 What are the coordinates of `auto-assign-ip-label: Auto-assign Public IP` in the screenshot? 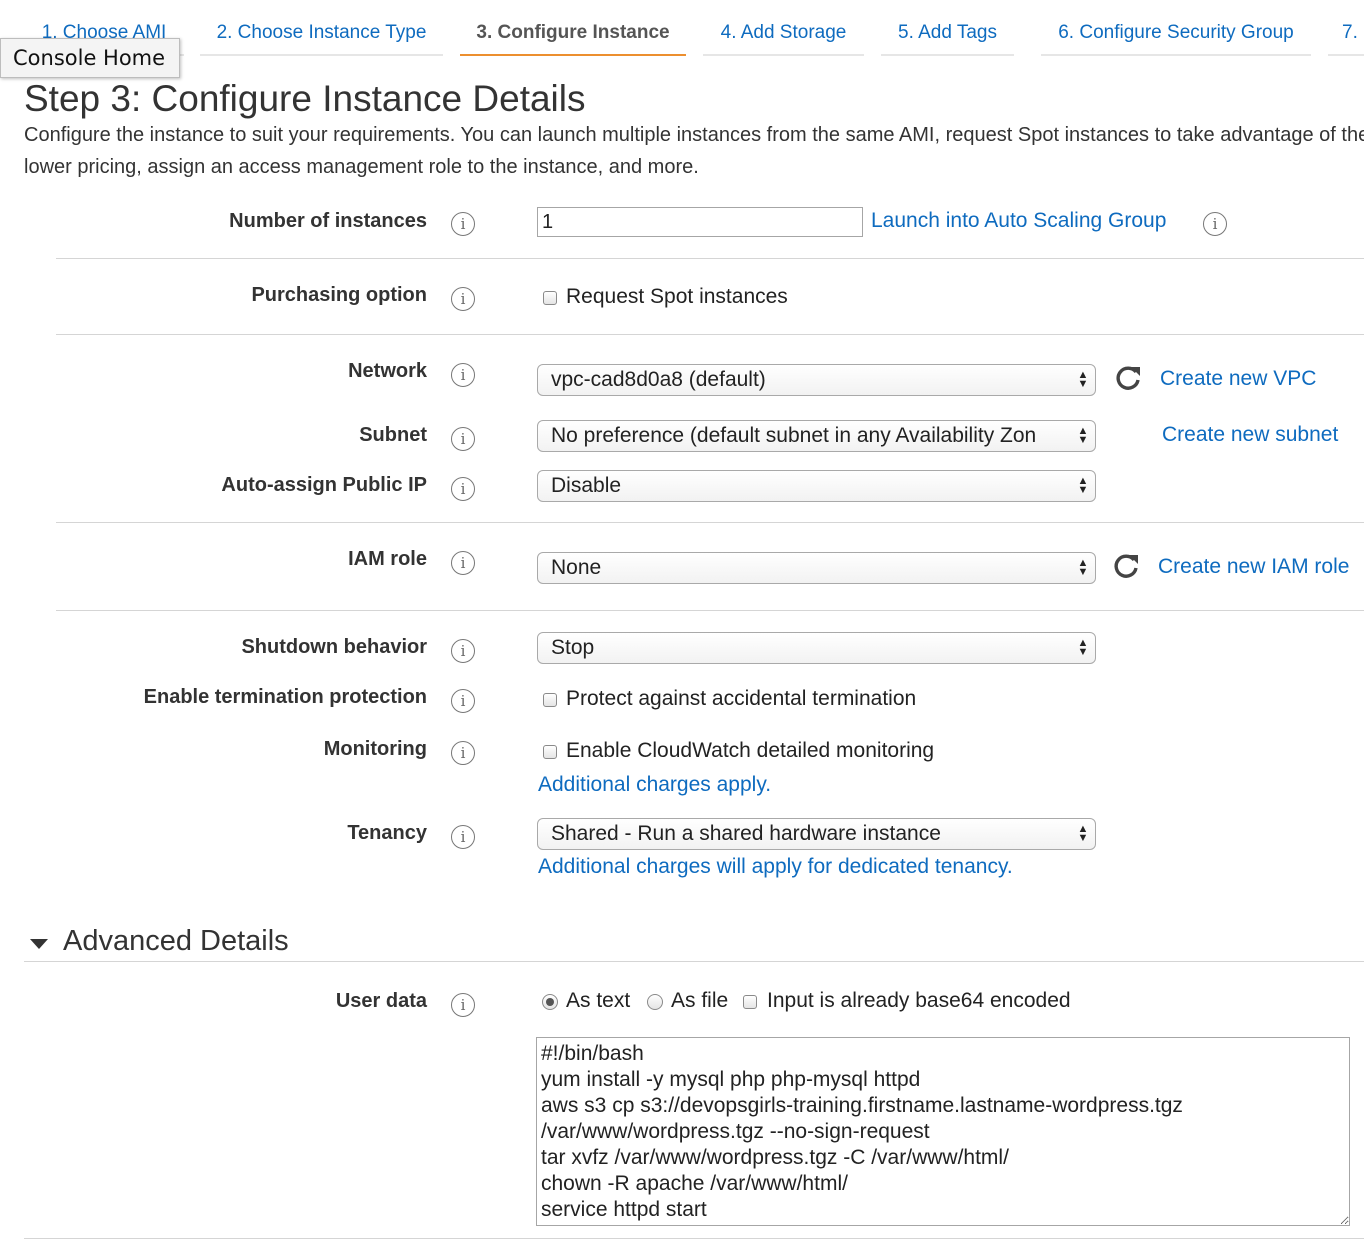 It's located at (324, 485).